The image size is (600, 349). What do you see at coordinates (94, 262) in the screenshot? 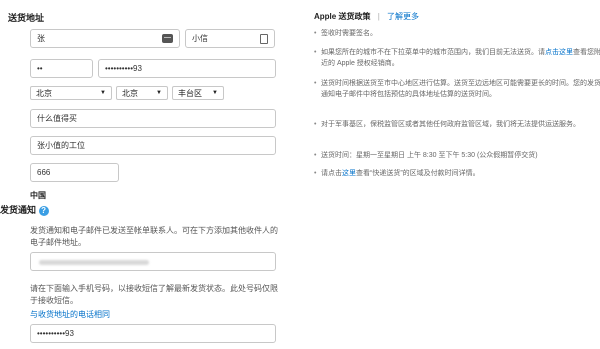
I see `blurred-email` at bounding box center [94, 262].